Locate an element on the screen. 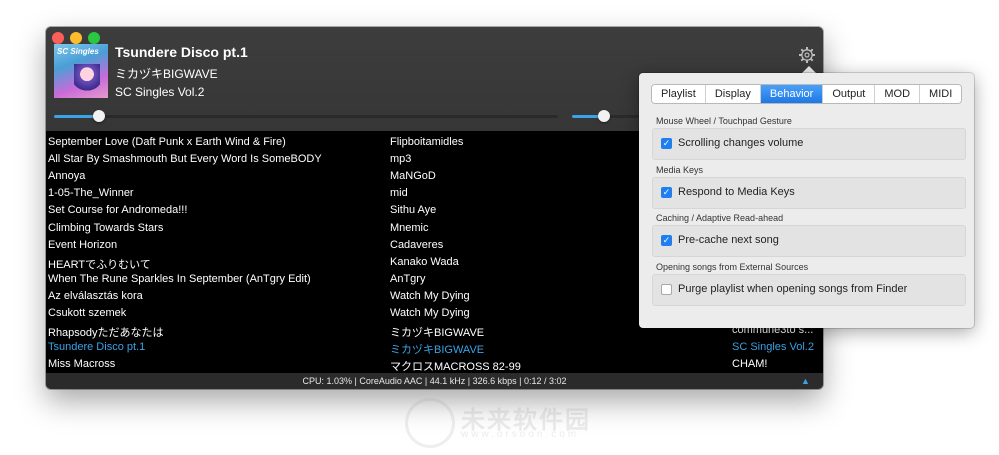 The width and height of the screenshot is (999, 455). playlist-row-title: Set Course for Andromeda!!! is located at coordinates (118, 210).